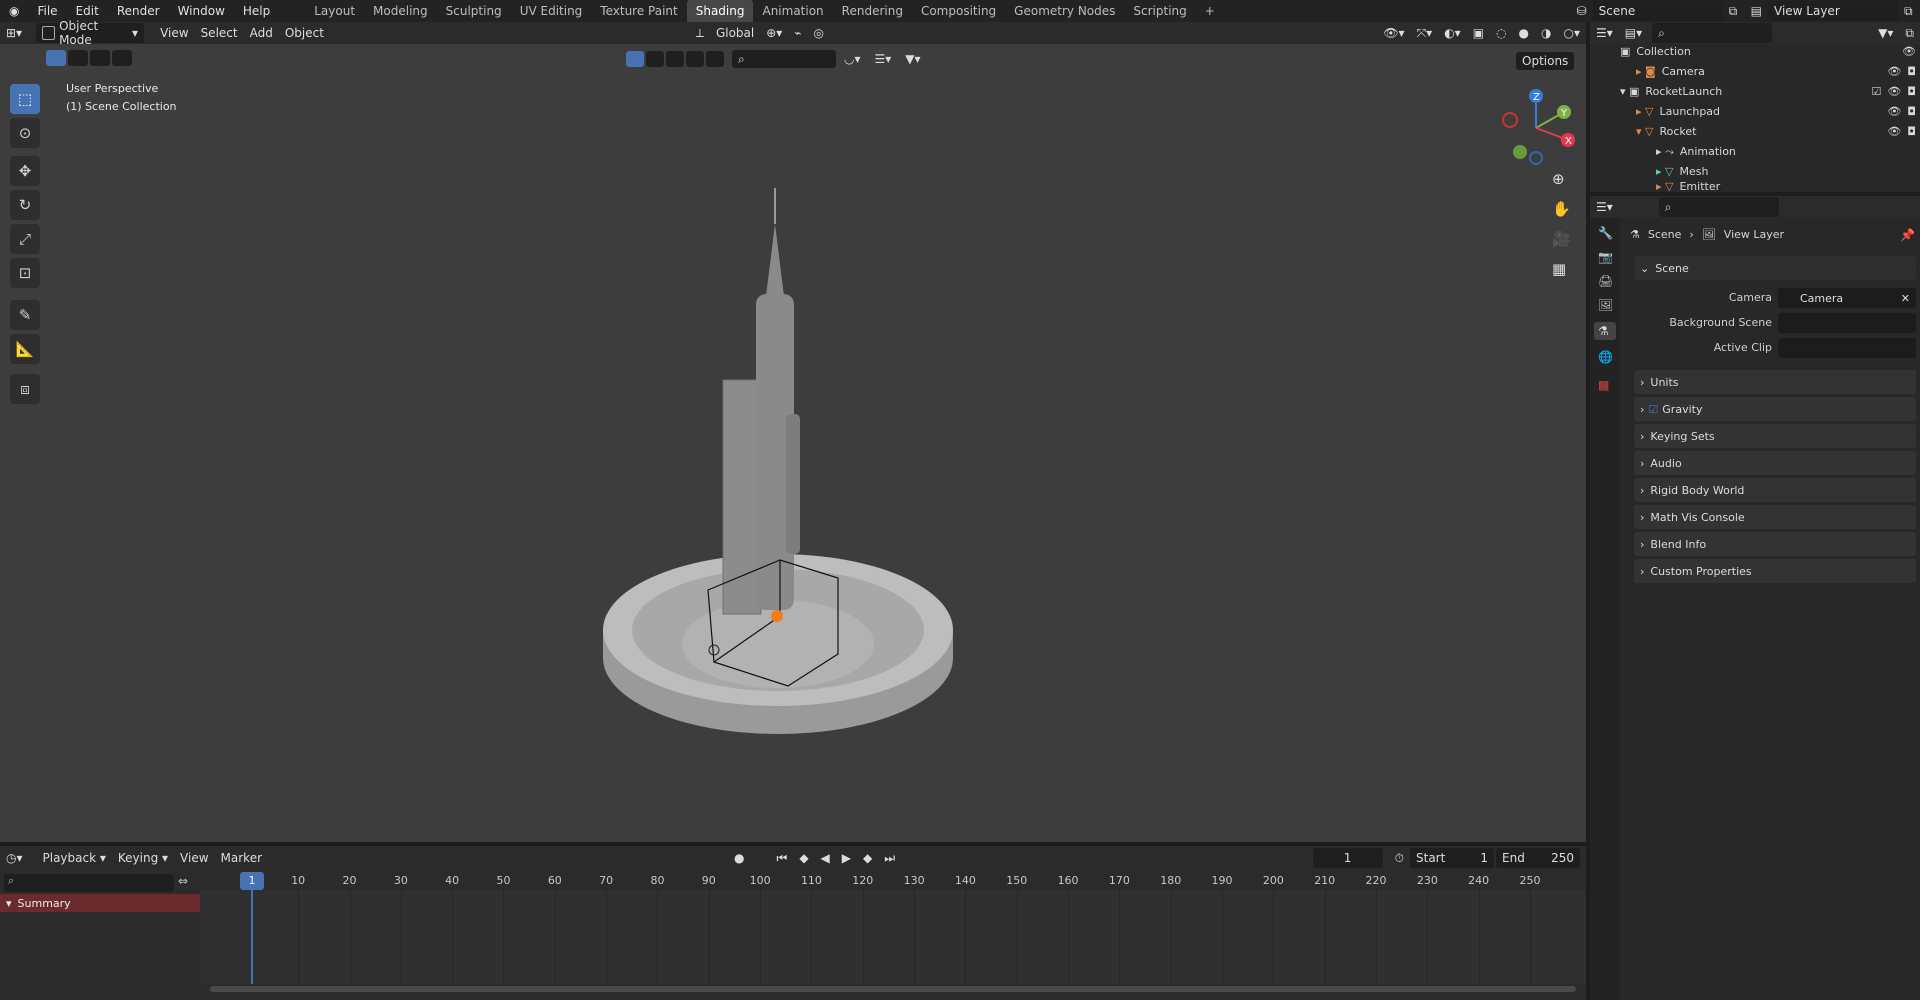  I want to click on outliner-display-icon: ▤▾, so click(1633, 33).